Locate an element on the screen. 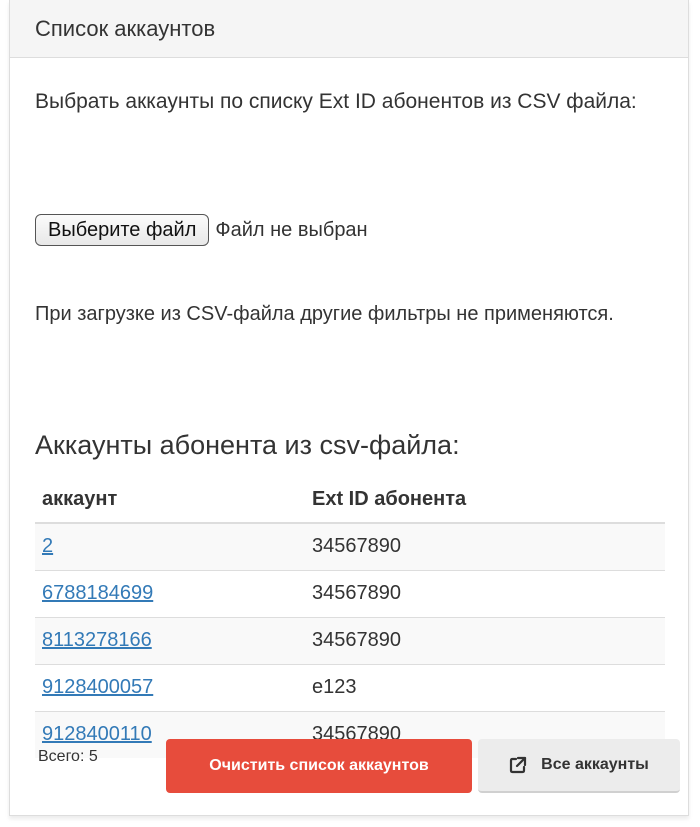 The width and height of the screenshot is (700, 827). accounts-subtitle: Аккаунты абонента из csv-файла: is located at coordinates (247, 445).